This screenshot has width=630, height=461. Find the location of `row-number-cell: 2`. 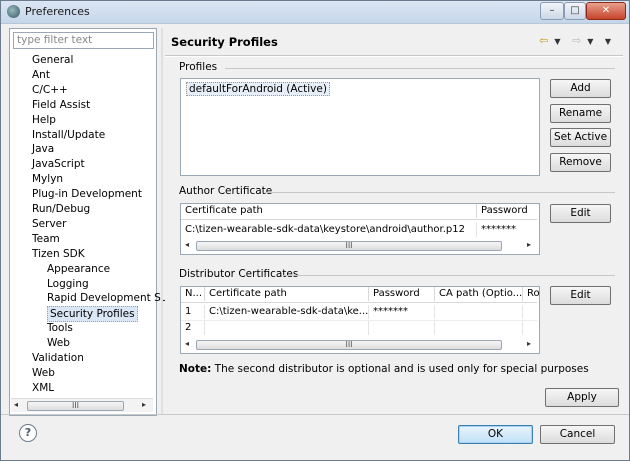

row-number-cell: 2 is located at coordinates (193, 328).